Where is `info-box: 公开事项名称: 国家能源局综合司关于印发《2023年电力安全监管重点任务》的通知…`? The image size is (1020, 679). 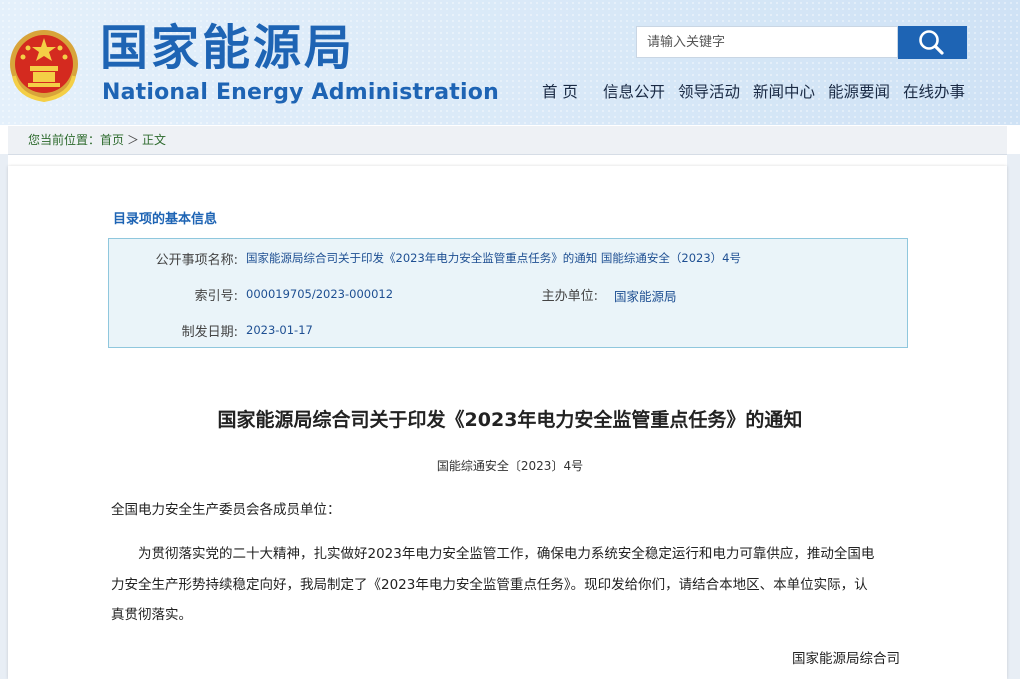 info-box: 公开事项名称: 国家能源局综合司关于印发《2023年电力安全监管重点任务》的通知… is located at coordinates (508, 293).